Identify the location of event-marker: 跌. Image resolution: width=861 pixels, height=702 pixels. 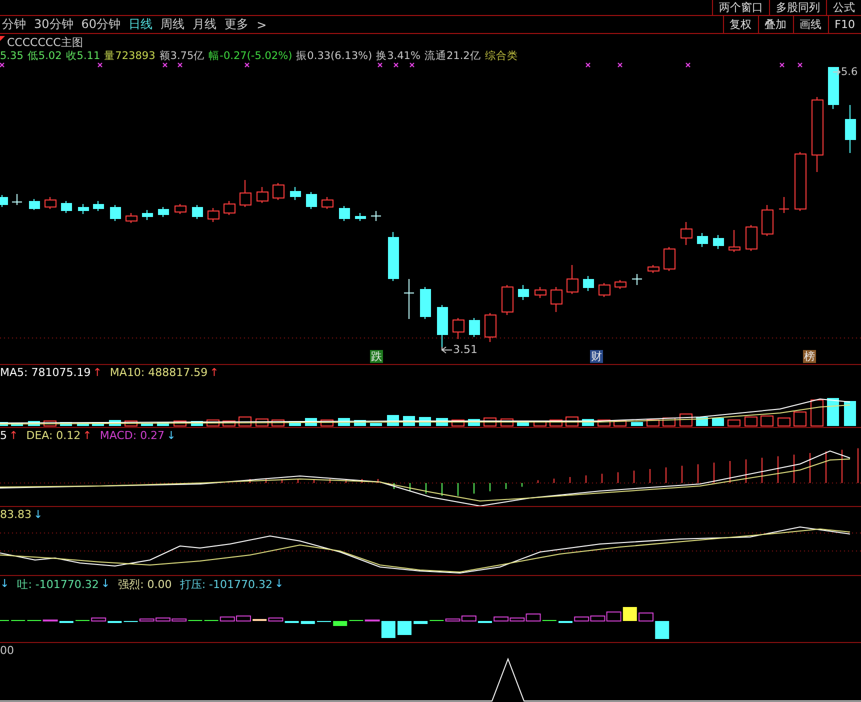
(376, 356).